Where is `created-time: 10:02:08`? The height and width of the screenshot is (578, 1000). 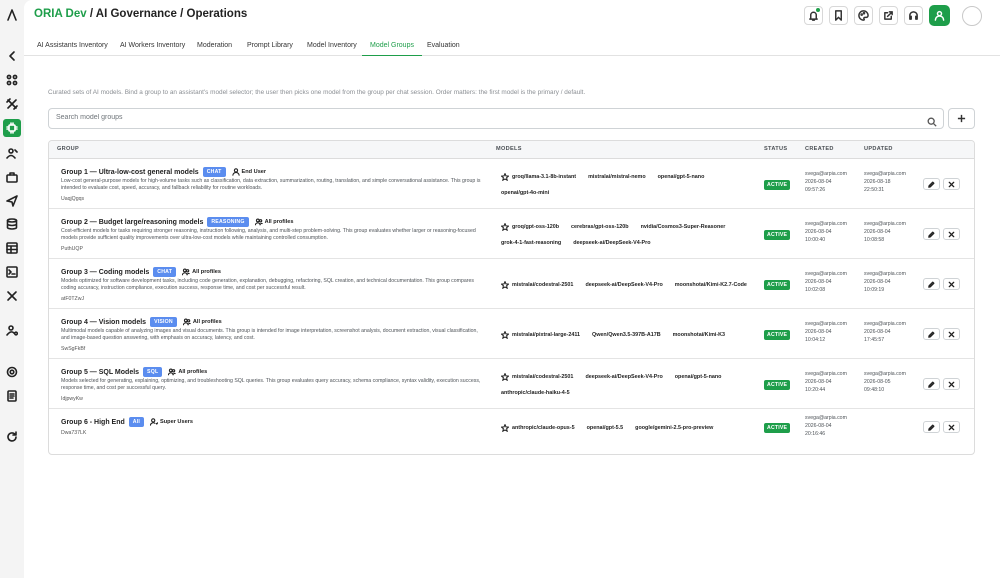 created-time: 10:02:08 is located at coordinates (815, 290).